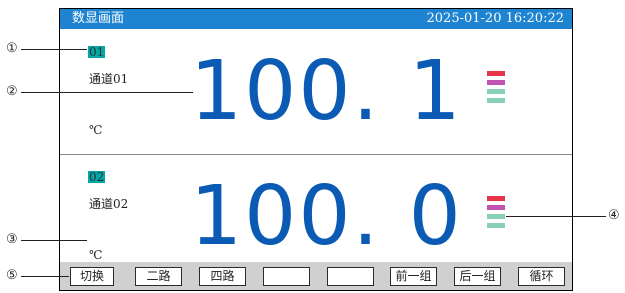  I want to click on callout-marker-5: ⑤, so click(12, 275).